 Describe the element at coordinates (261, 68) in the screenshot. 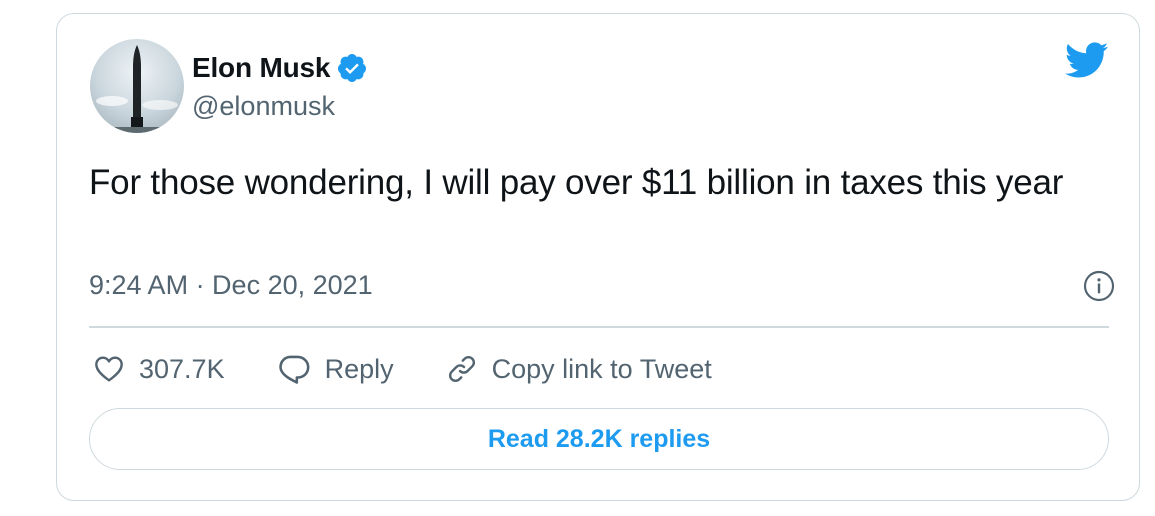

I see `author-name: Elon Musk` at that location.